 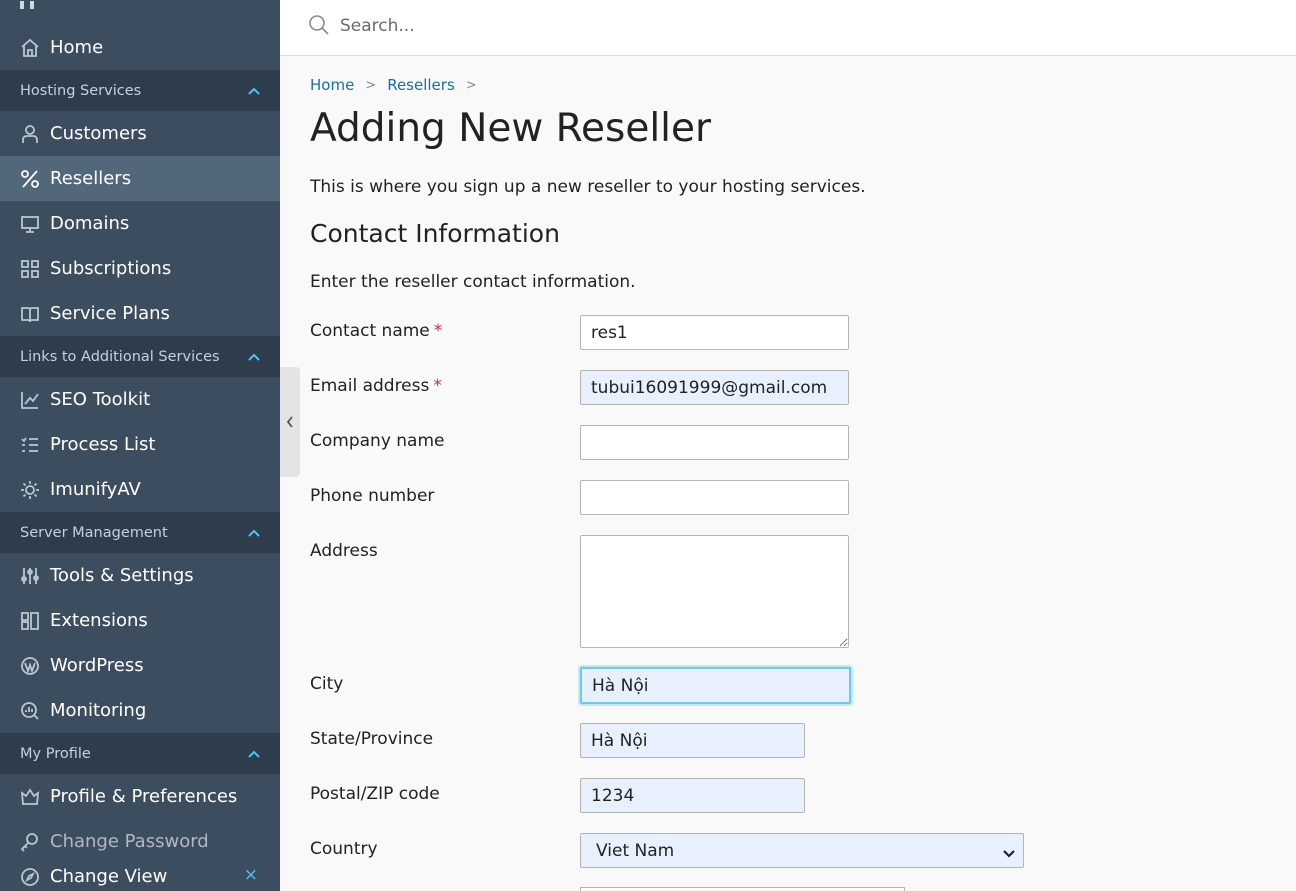 What do you see at coordinates (251, 875) in the screenshot?
I see `close-icon: ×` at bounding box center [251, 875].